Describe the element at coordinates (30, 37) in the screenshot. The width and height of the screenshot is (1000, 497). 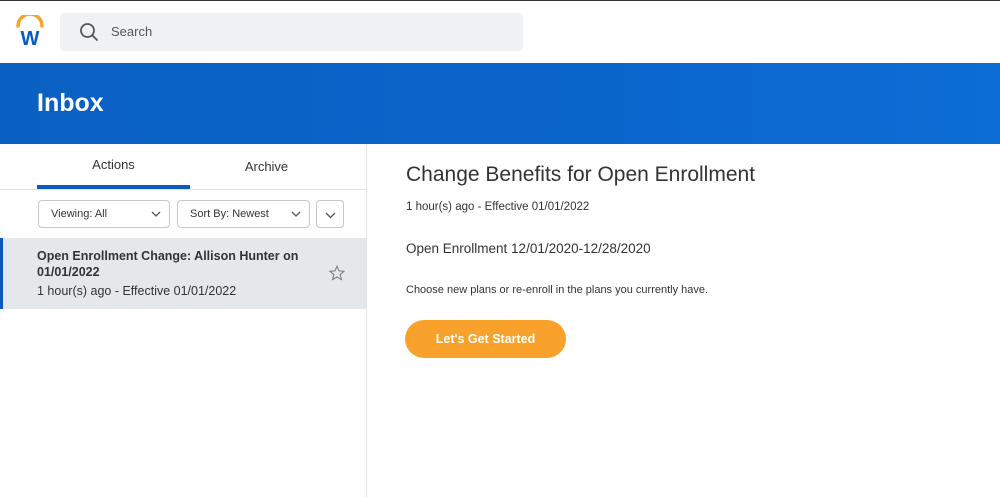
I see `svg-text: W` at that location.